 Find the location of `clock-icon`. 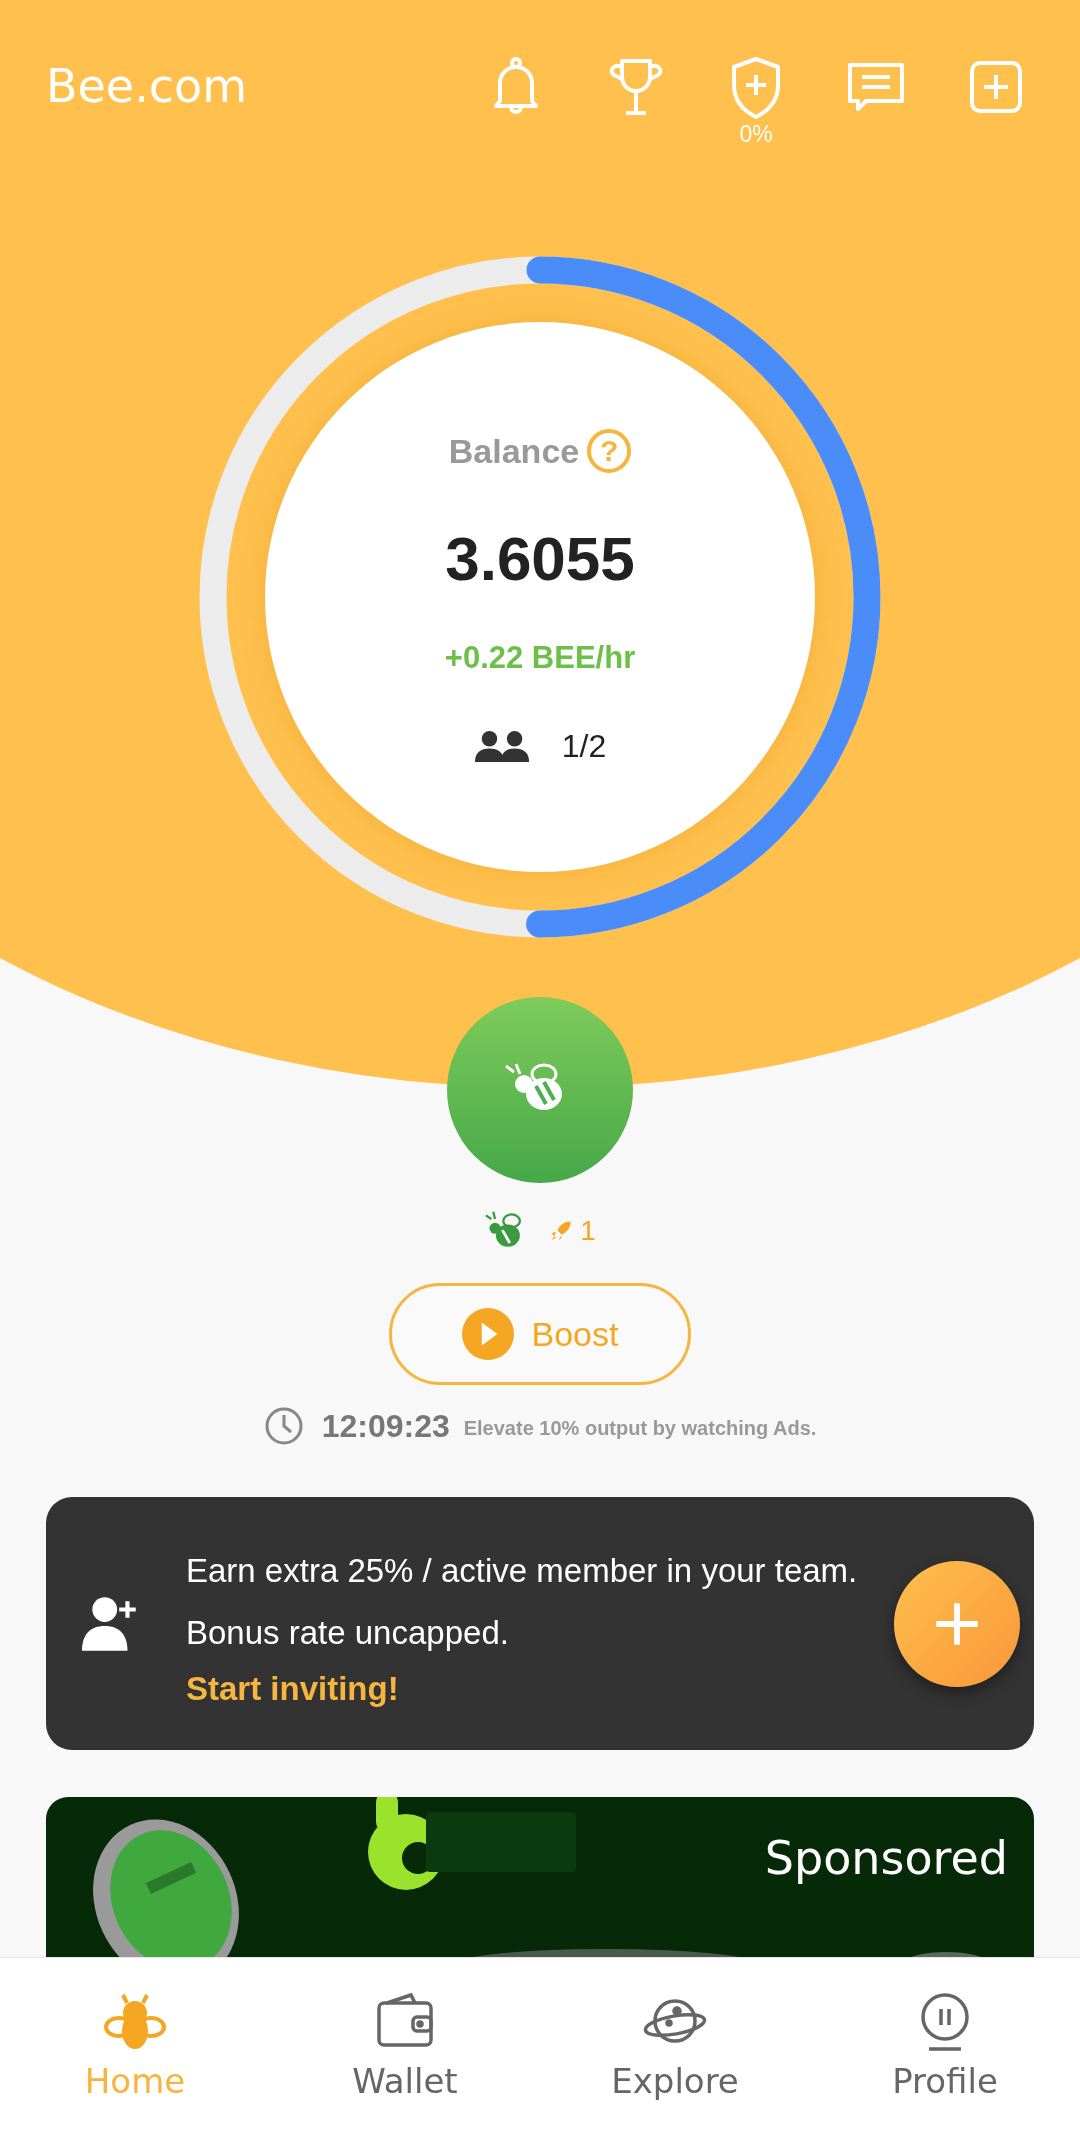

clock-icon is located at coordinates (283, 1426).